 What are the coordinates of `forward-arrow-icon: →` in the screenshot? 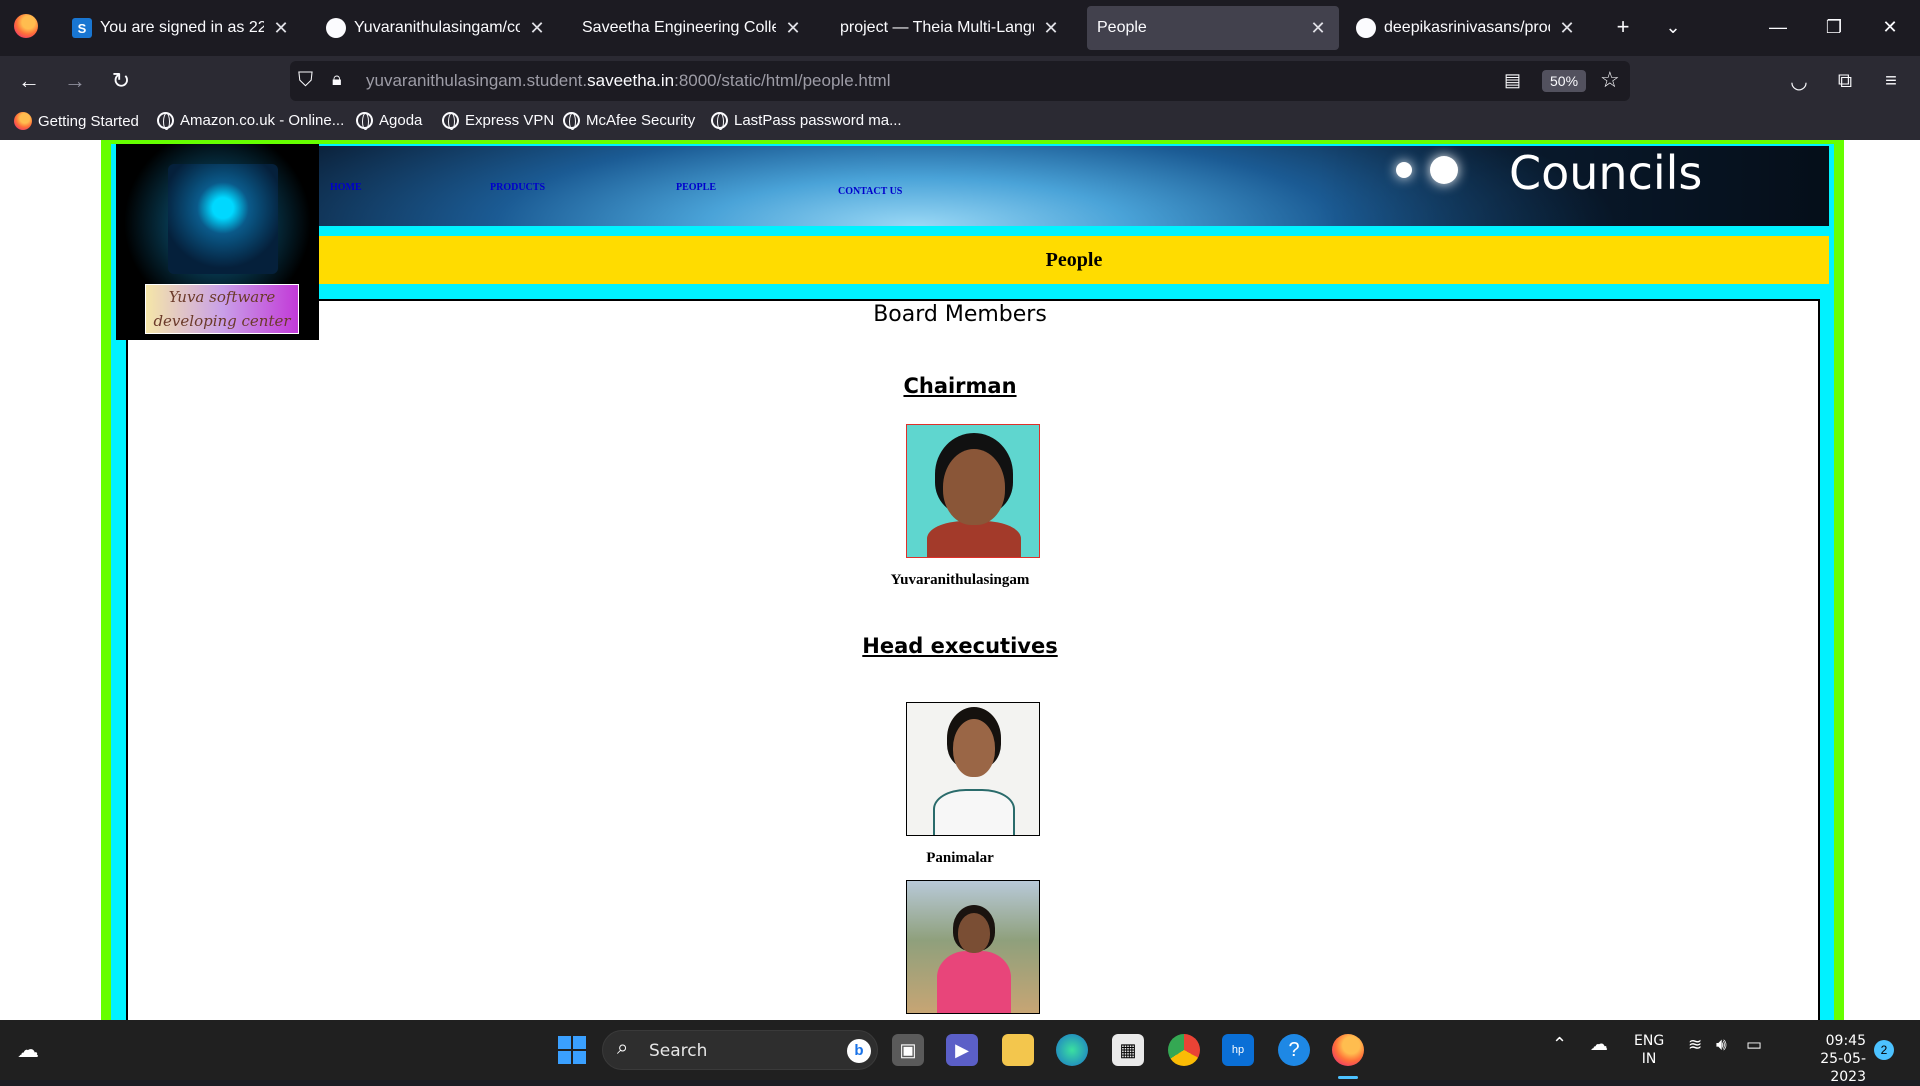 It's located at (75, 81).